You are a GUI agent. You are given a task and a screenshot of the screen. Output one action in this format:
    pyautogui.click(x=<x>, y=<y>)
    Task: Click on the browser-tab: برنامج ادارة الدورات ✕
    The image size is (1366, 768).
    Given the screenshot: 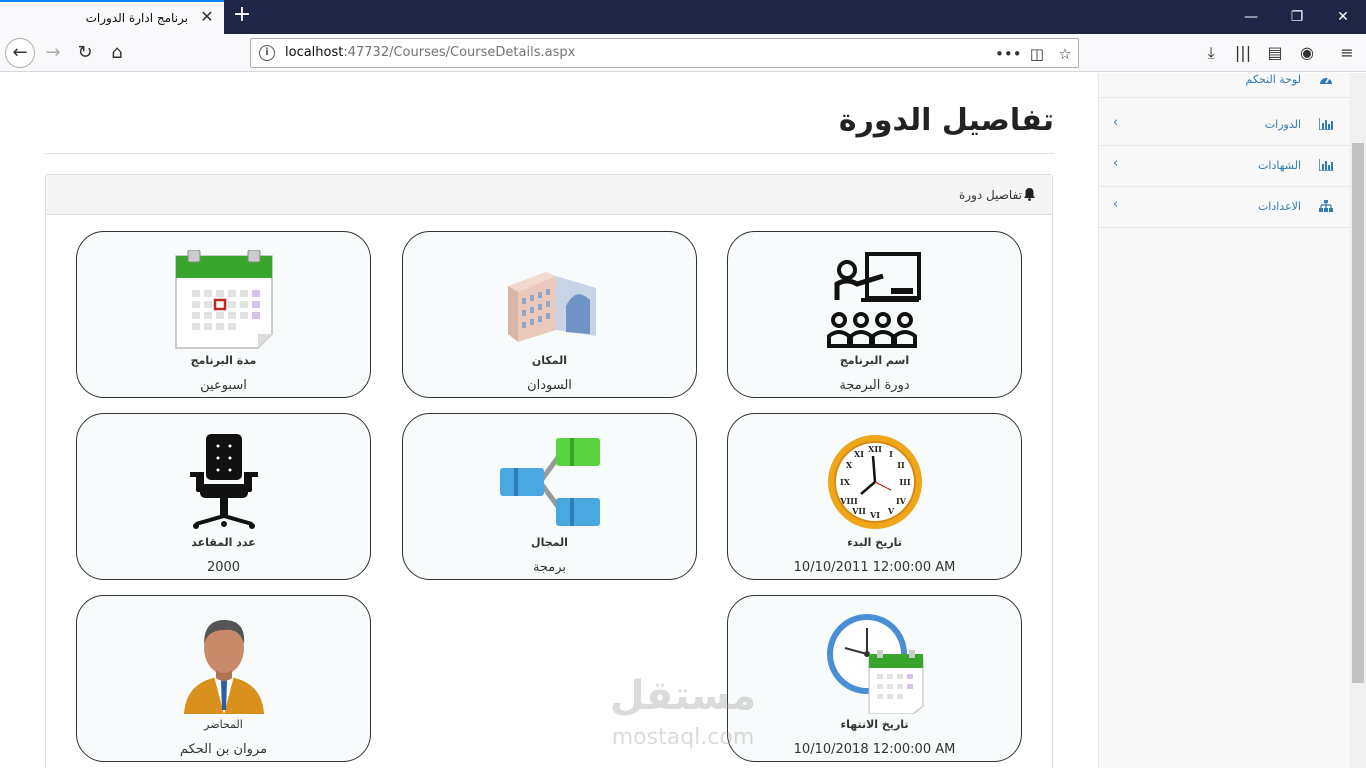 What is the action you would take?
    pyautogui.click(x=112, y=17)
    